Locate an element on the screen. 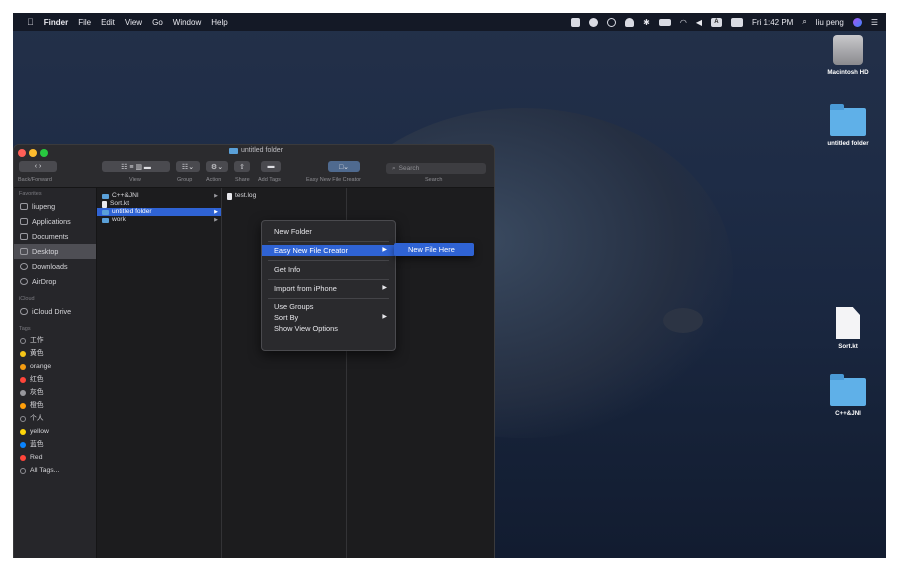 The height and width of the screenshot is (573, 900). list-item-cpp-jni: C++&JNI ▶ is located at coordinates (159, 196).